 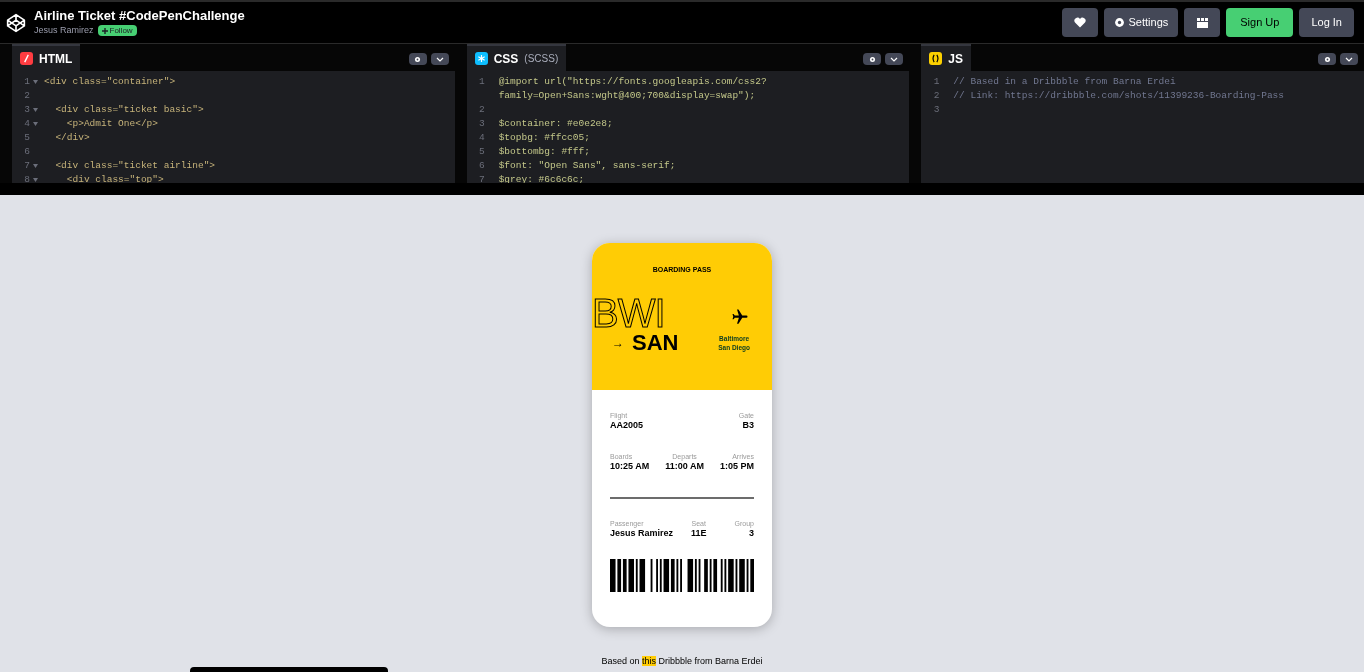 What do you see at coordinates (27, 178) in the screenshot?
I see `line-number: 8` at bounding box center [27, 178].